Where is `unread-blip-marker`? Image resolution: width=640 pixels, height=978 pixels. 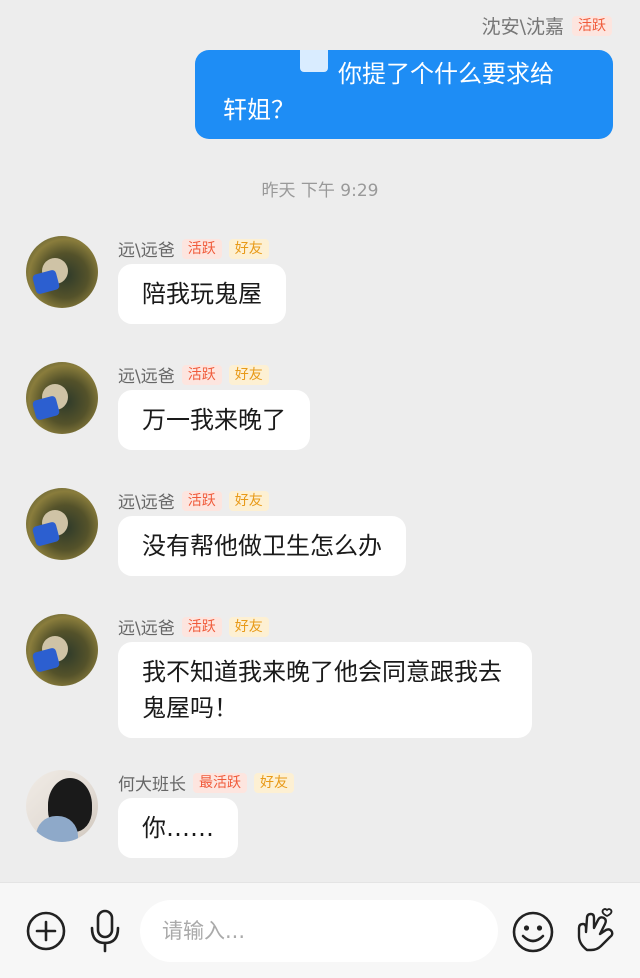 unread-blip-marker is located at coordinates (314, 61).